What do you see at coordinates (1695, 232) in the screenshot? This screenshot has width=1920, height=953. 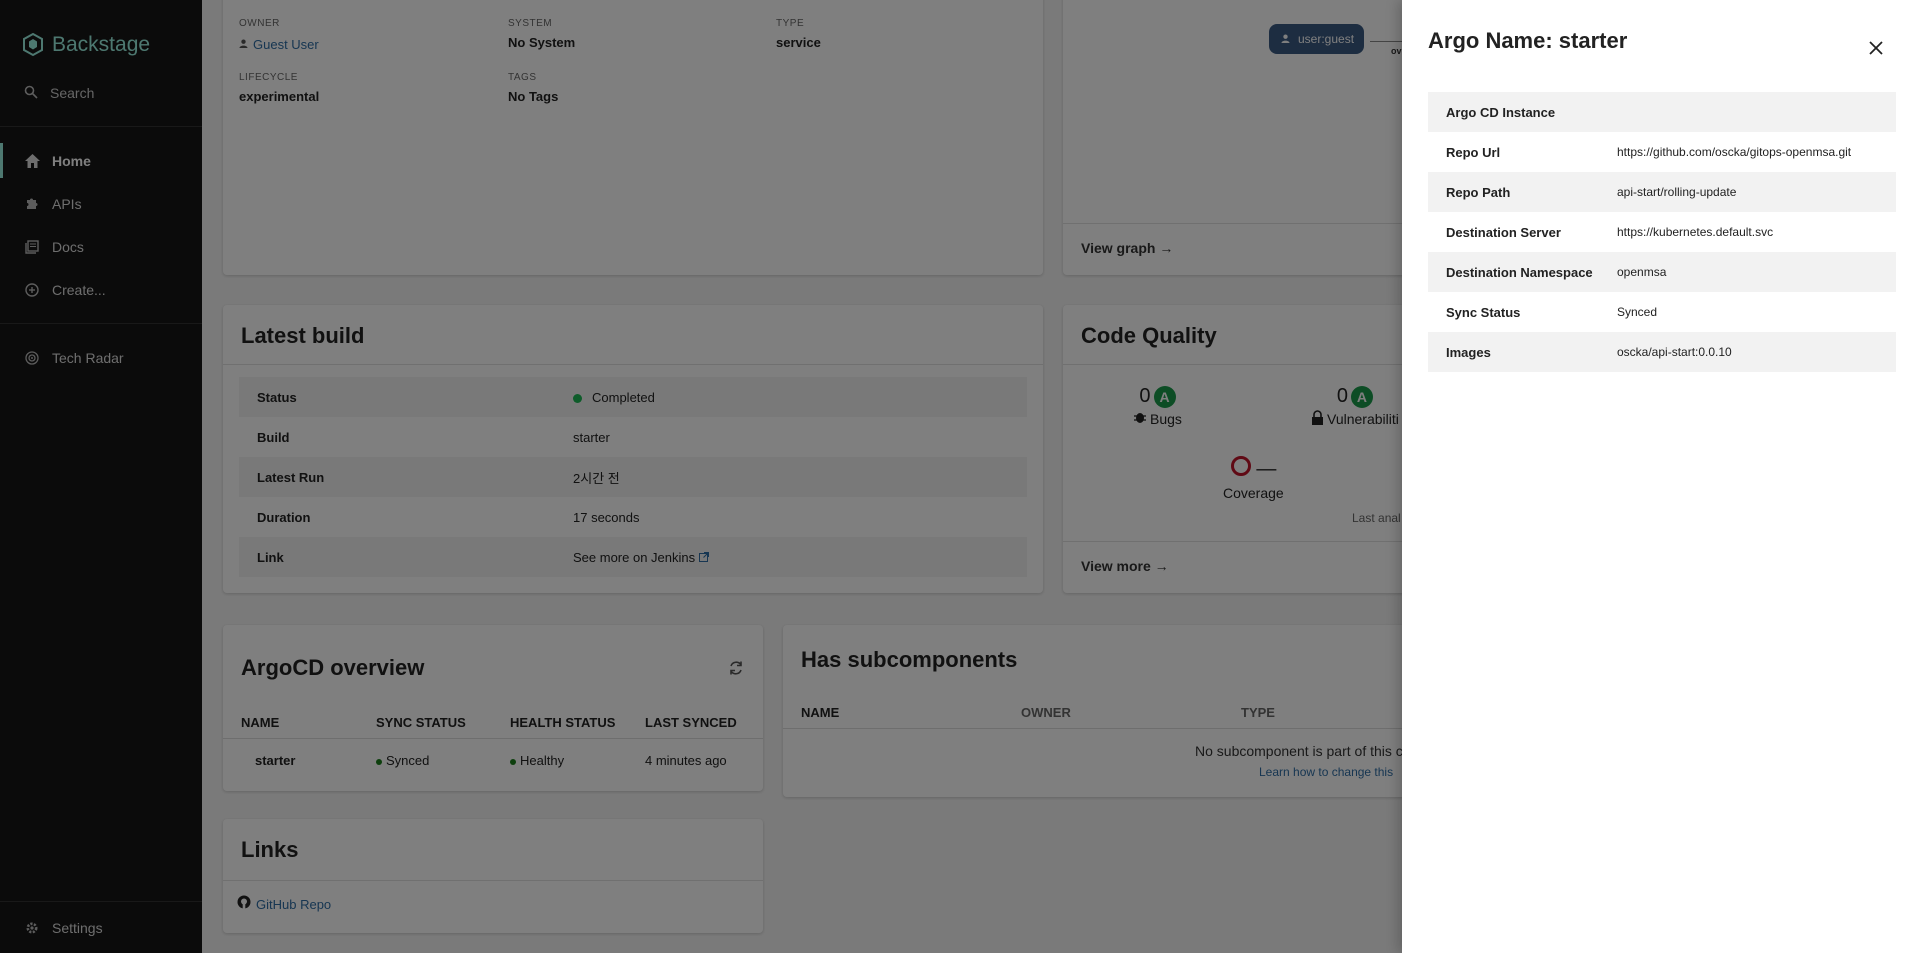 I see `detail-value: https://kubernetes.default.svc` at bounding box center [1695, 232].